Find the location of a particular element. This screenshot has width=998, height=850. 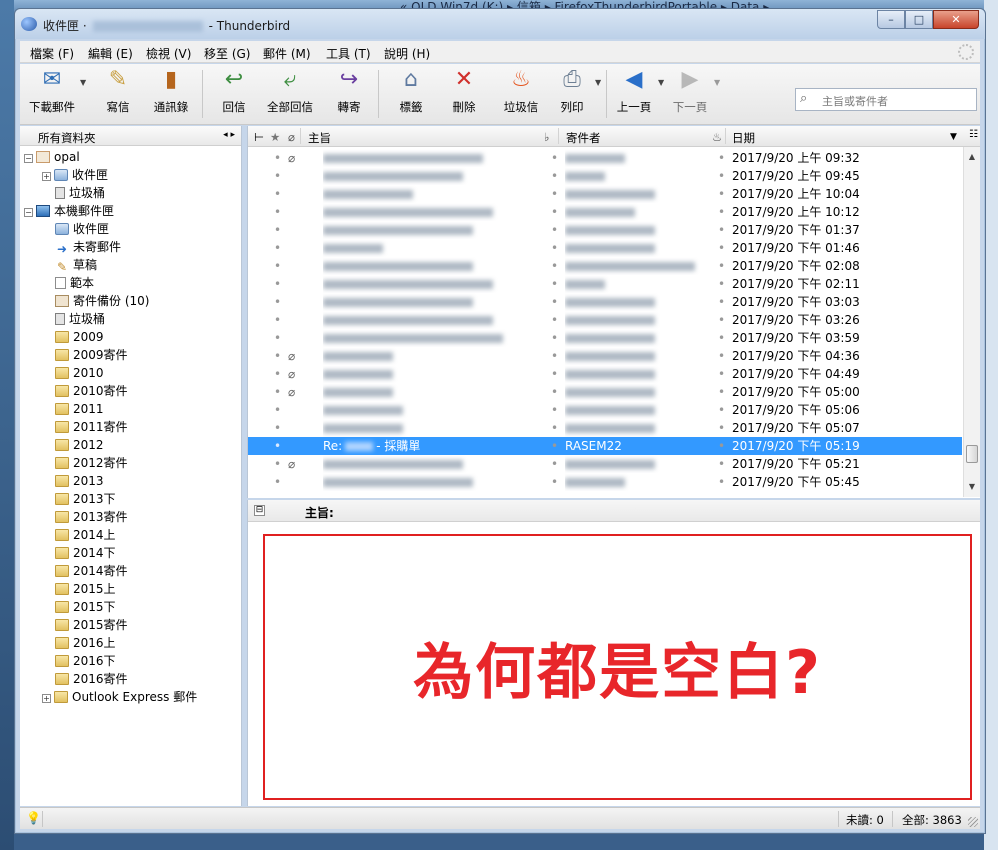

table-row: • • • 2017/9/20 下午 01:46 is located at coordinates (605, 248).